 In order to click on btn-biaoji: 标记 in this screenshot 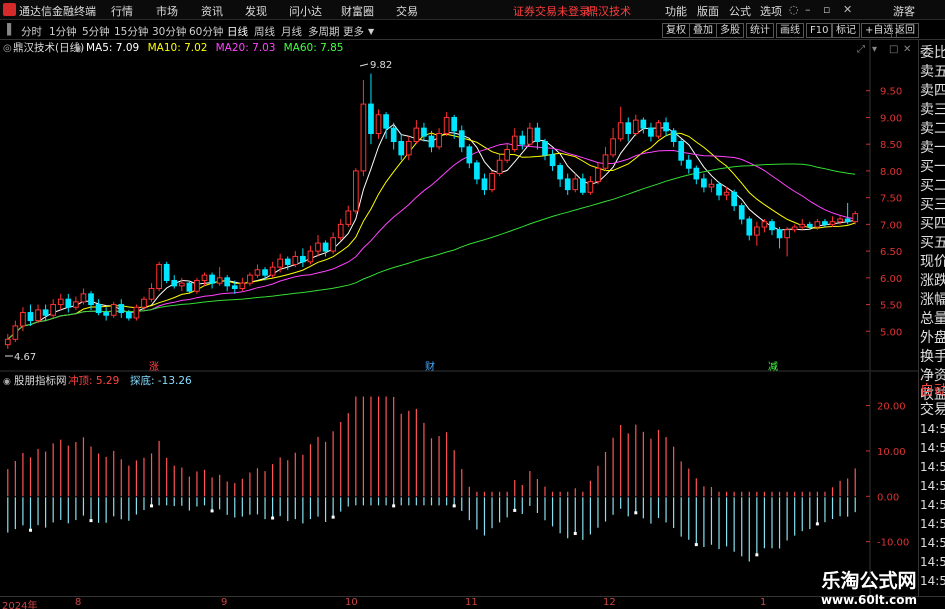, I will do `click(846, 30)`.